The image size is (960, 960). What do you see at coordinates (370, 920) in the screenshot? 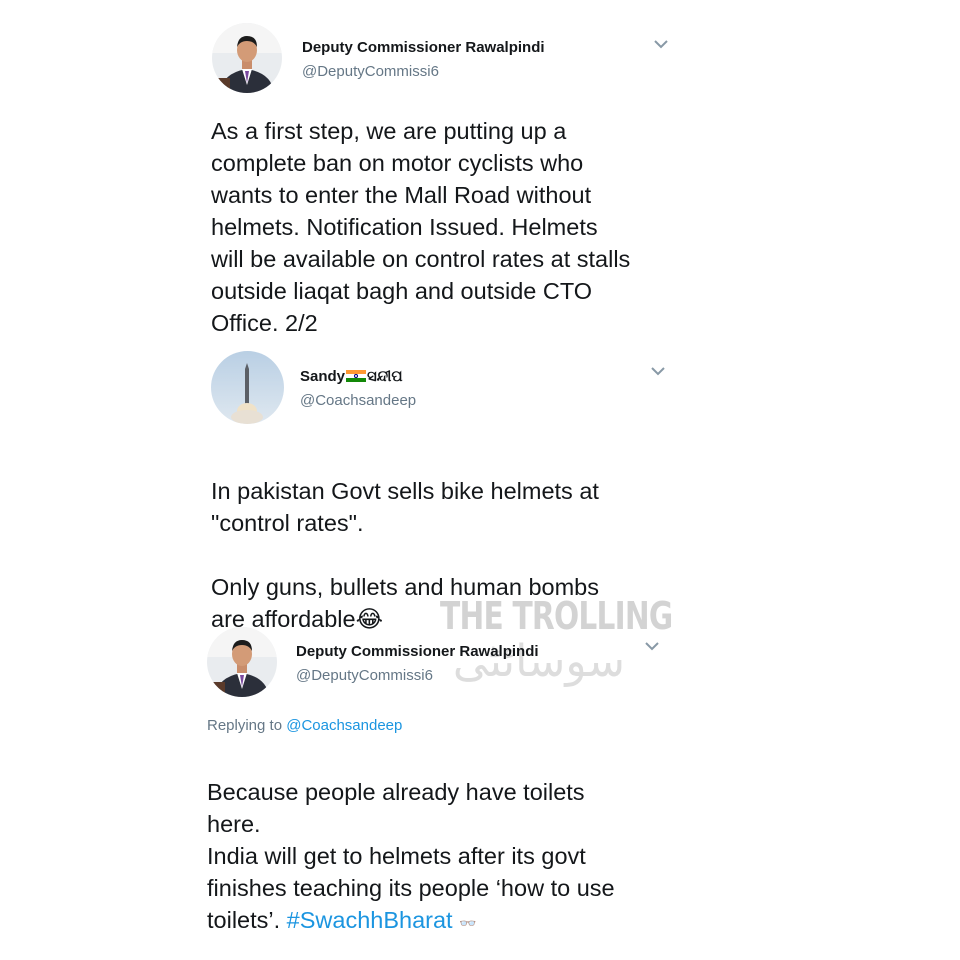
I see `hashtag-link: #SwachhBharat` at bounding box center [370, 920].